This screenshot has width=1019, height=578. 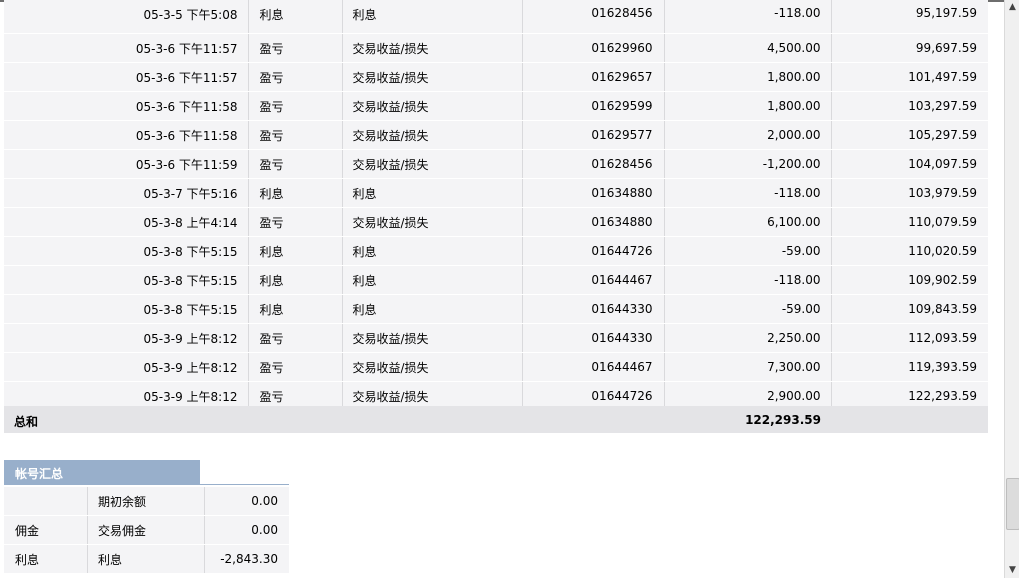 I want to click on summary-row: 期初余额 0.00, so click(x=146, y=501).